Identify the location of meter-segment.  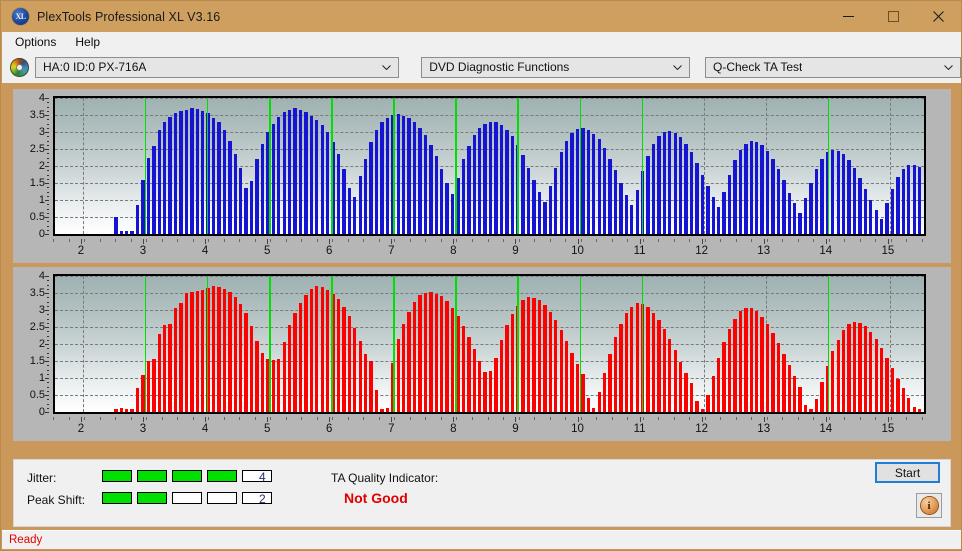
(152, 476).